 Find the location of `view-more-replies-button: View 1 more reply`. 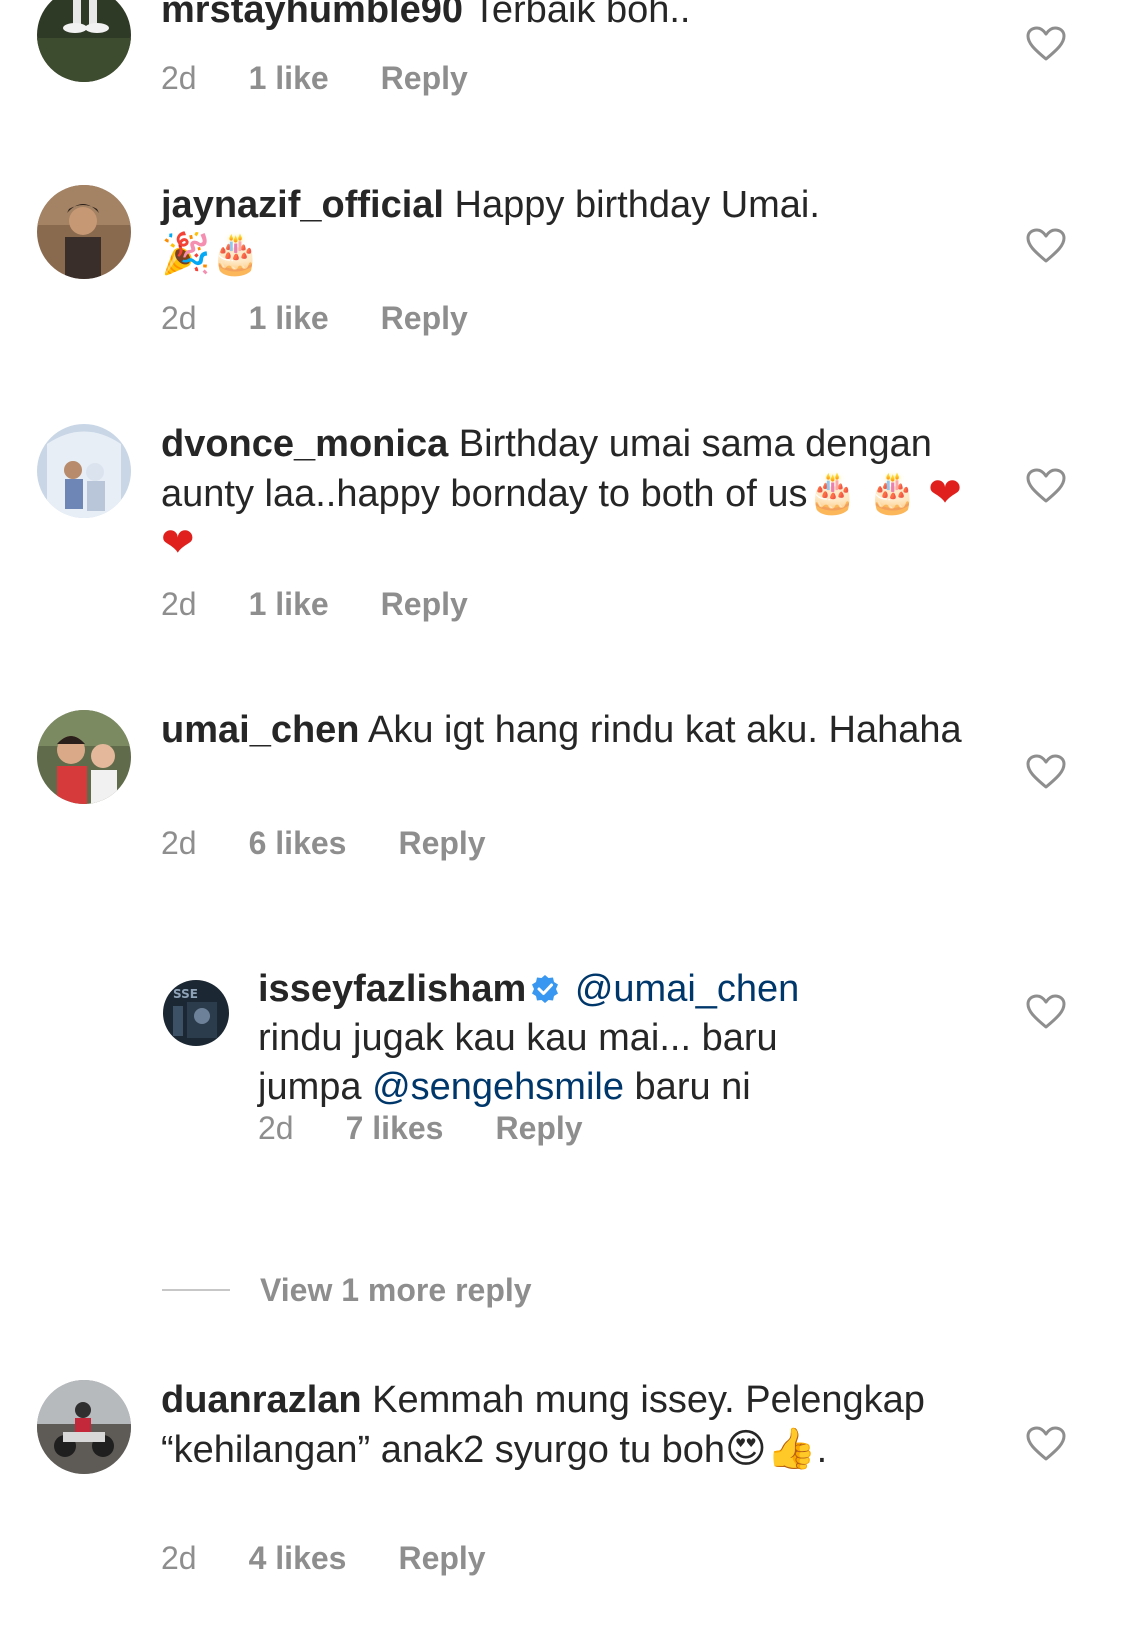

view-more-replies-button: View 1 more reply is located at coordinates (347, 1290).